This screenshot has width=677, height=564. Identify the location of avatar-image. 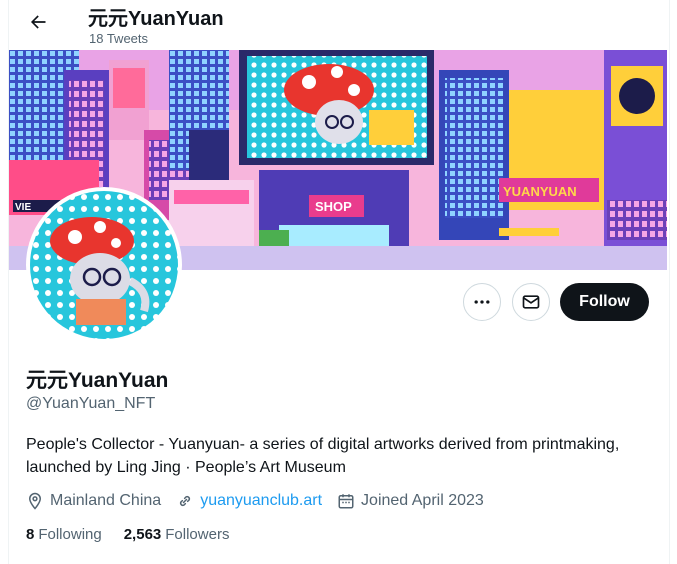
(104, 265).